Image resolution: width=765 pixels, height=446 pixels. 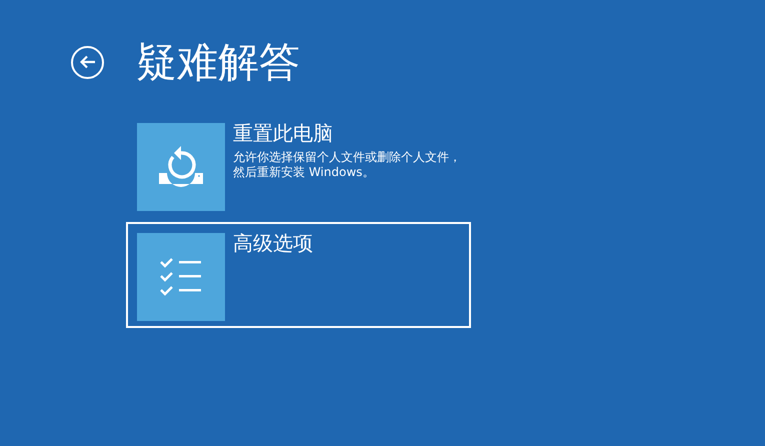 I want to click on page-title: 疑难解答, so click(x=218, y=62).